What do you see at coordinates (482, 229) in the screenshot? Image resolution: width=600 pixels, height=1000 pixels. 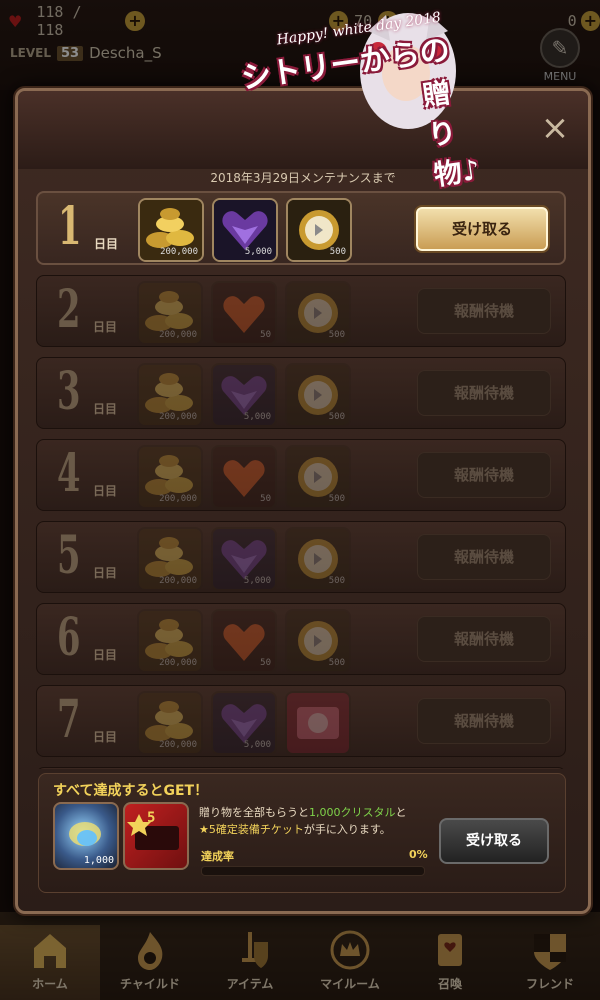 I see `claim-button: 受け取る` at bounding box center [482, 229].